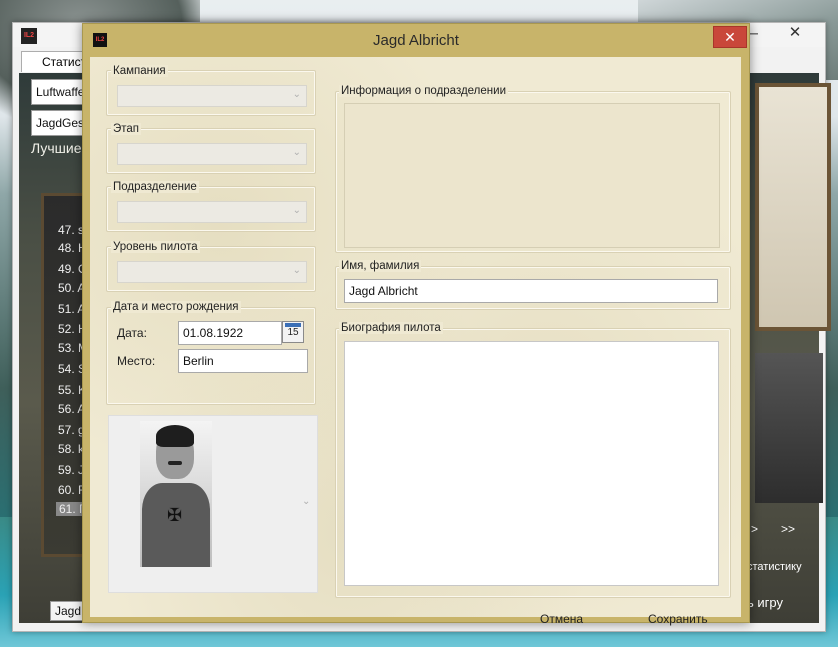  I want to click on bg-next-button: >, so click(754, 529).